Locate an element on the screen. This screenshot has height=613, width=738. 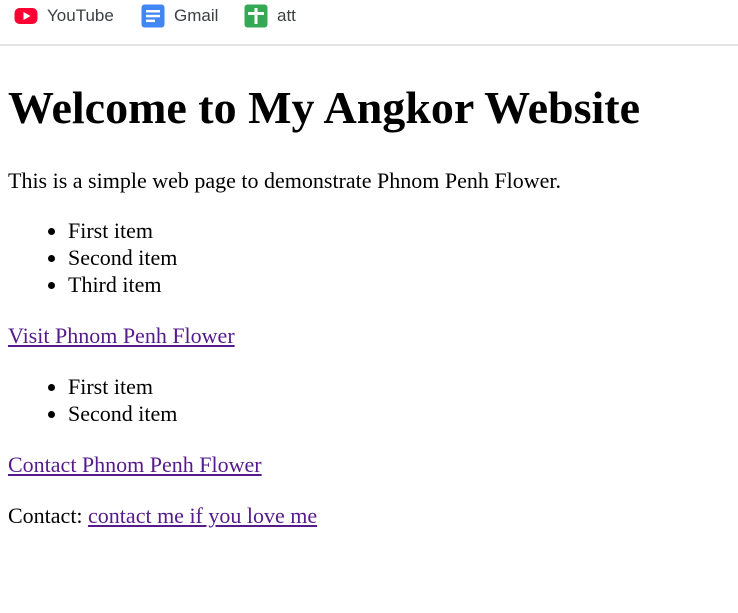
contact-label: Contact: is located at coordinates (45, 515).